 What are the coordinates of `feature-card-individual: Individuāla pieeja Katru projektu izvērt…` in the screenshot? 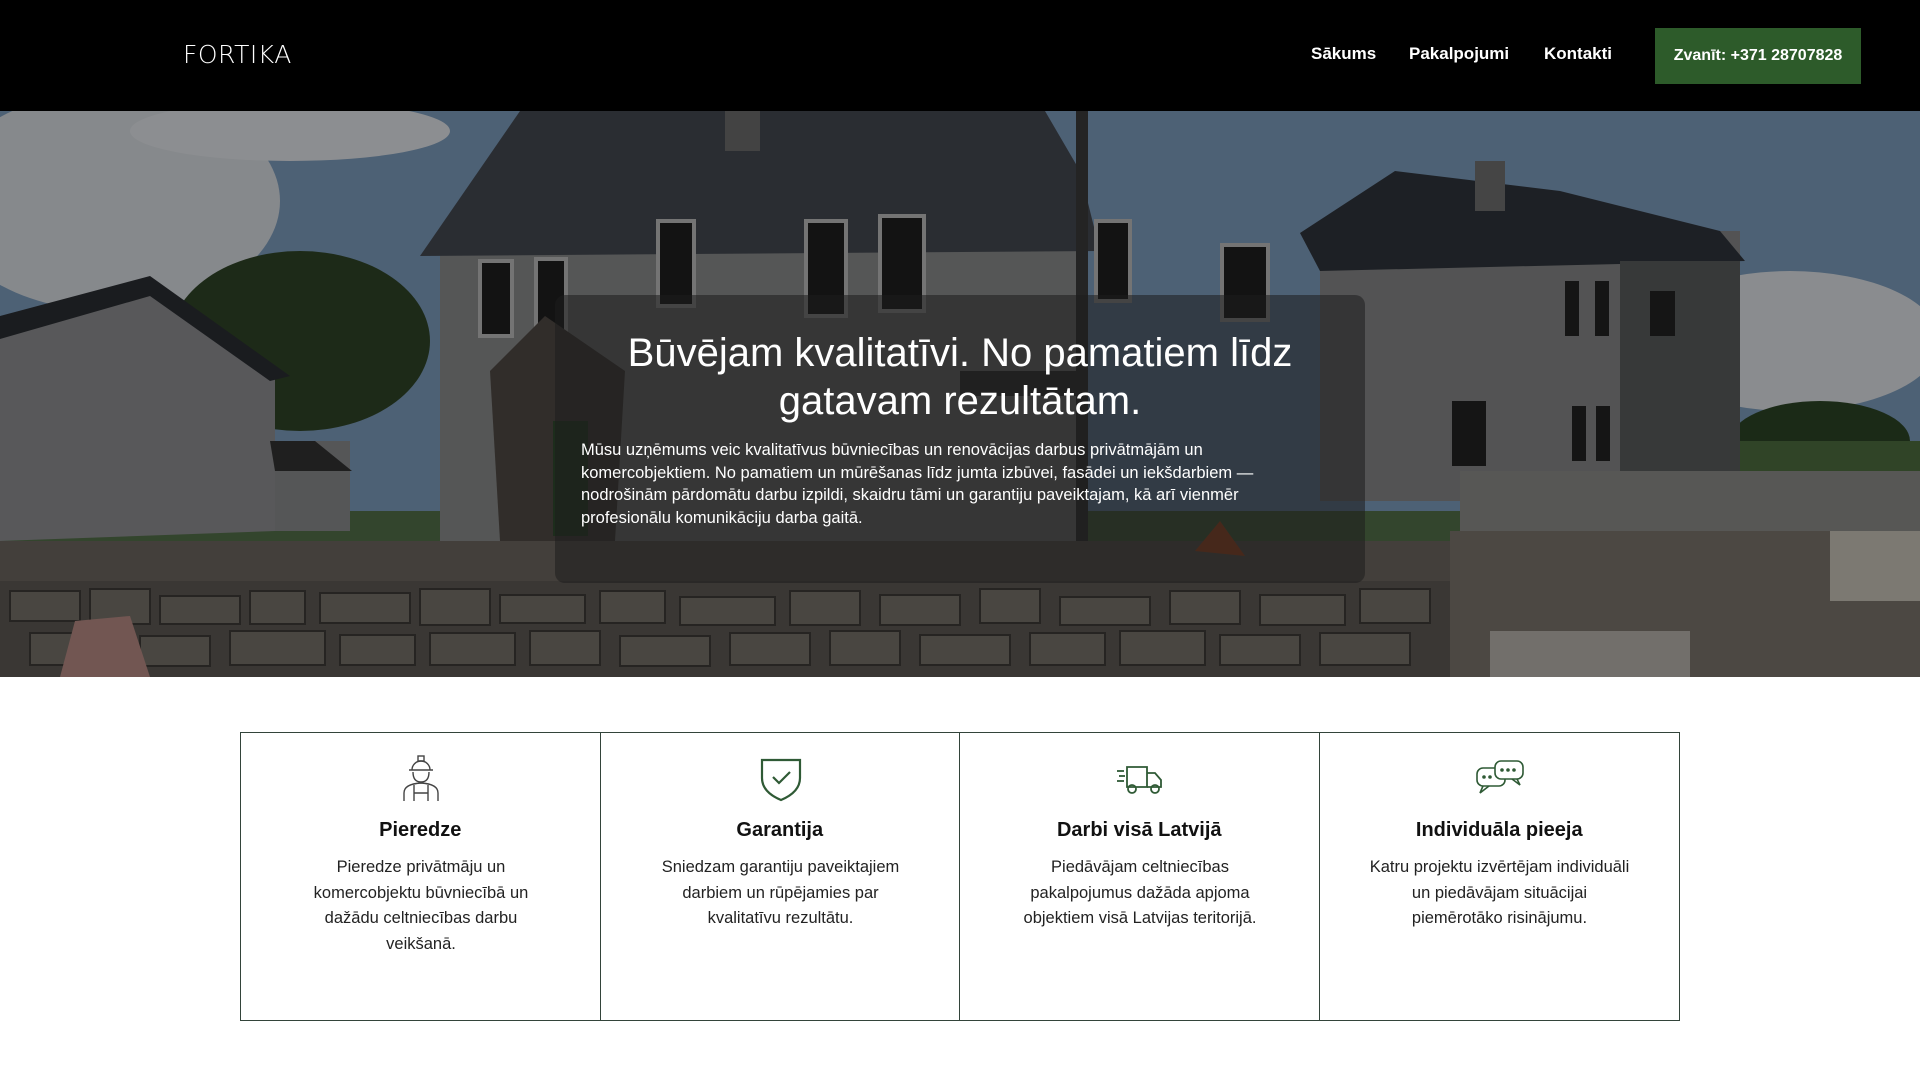 It's located at (1500, 876).